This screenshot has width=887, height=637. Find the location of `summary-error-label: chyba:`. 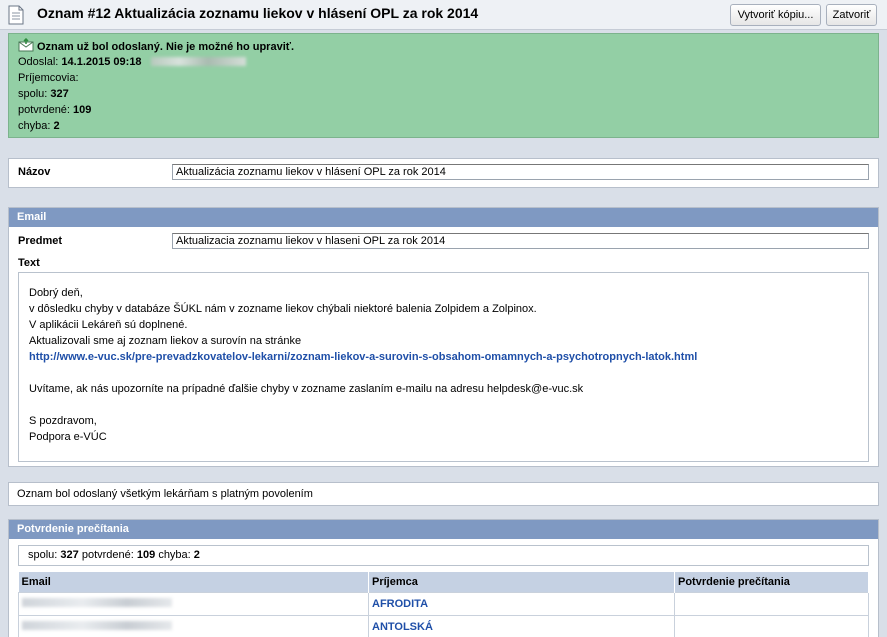

summary-error-label: chyba: is located at coordinates (174, 555).